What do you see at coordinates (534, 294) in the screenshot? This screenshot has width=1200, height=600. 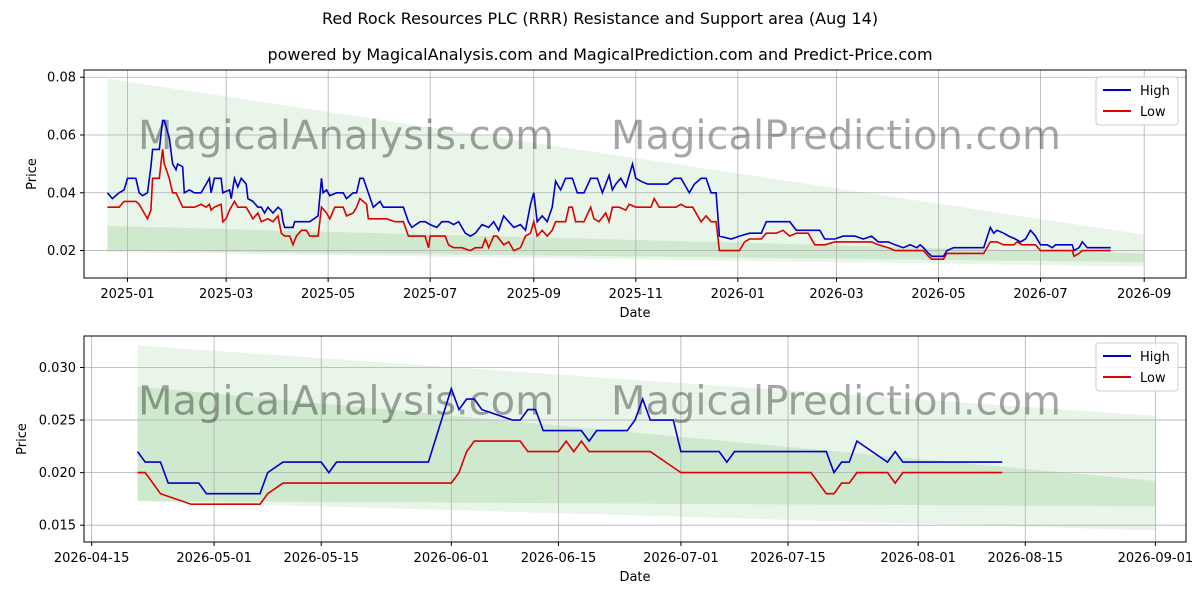 I see `x-tick-label: 2025-09` at bounding box center [534, 294].